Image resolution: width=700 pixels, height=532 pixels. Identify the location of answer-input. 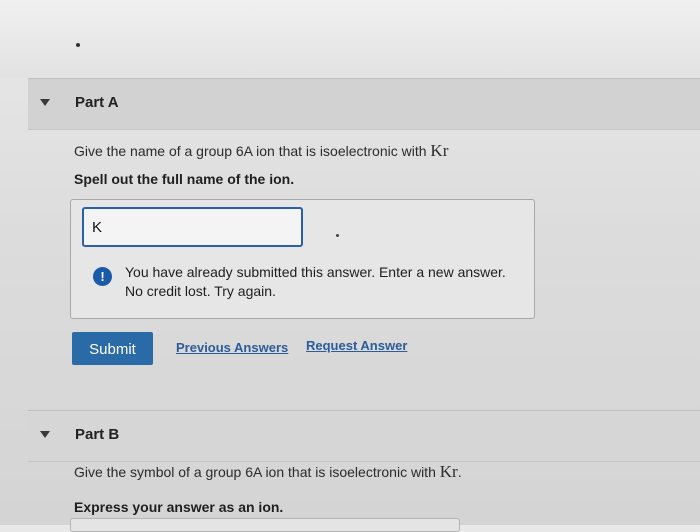
(192, 227).